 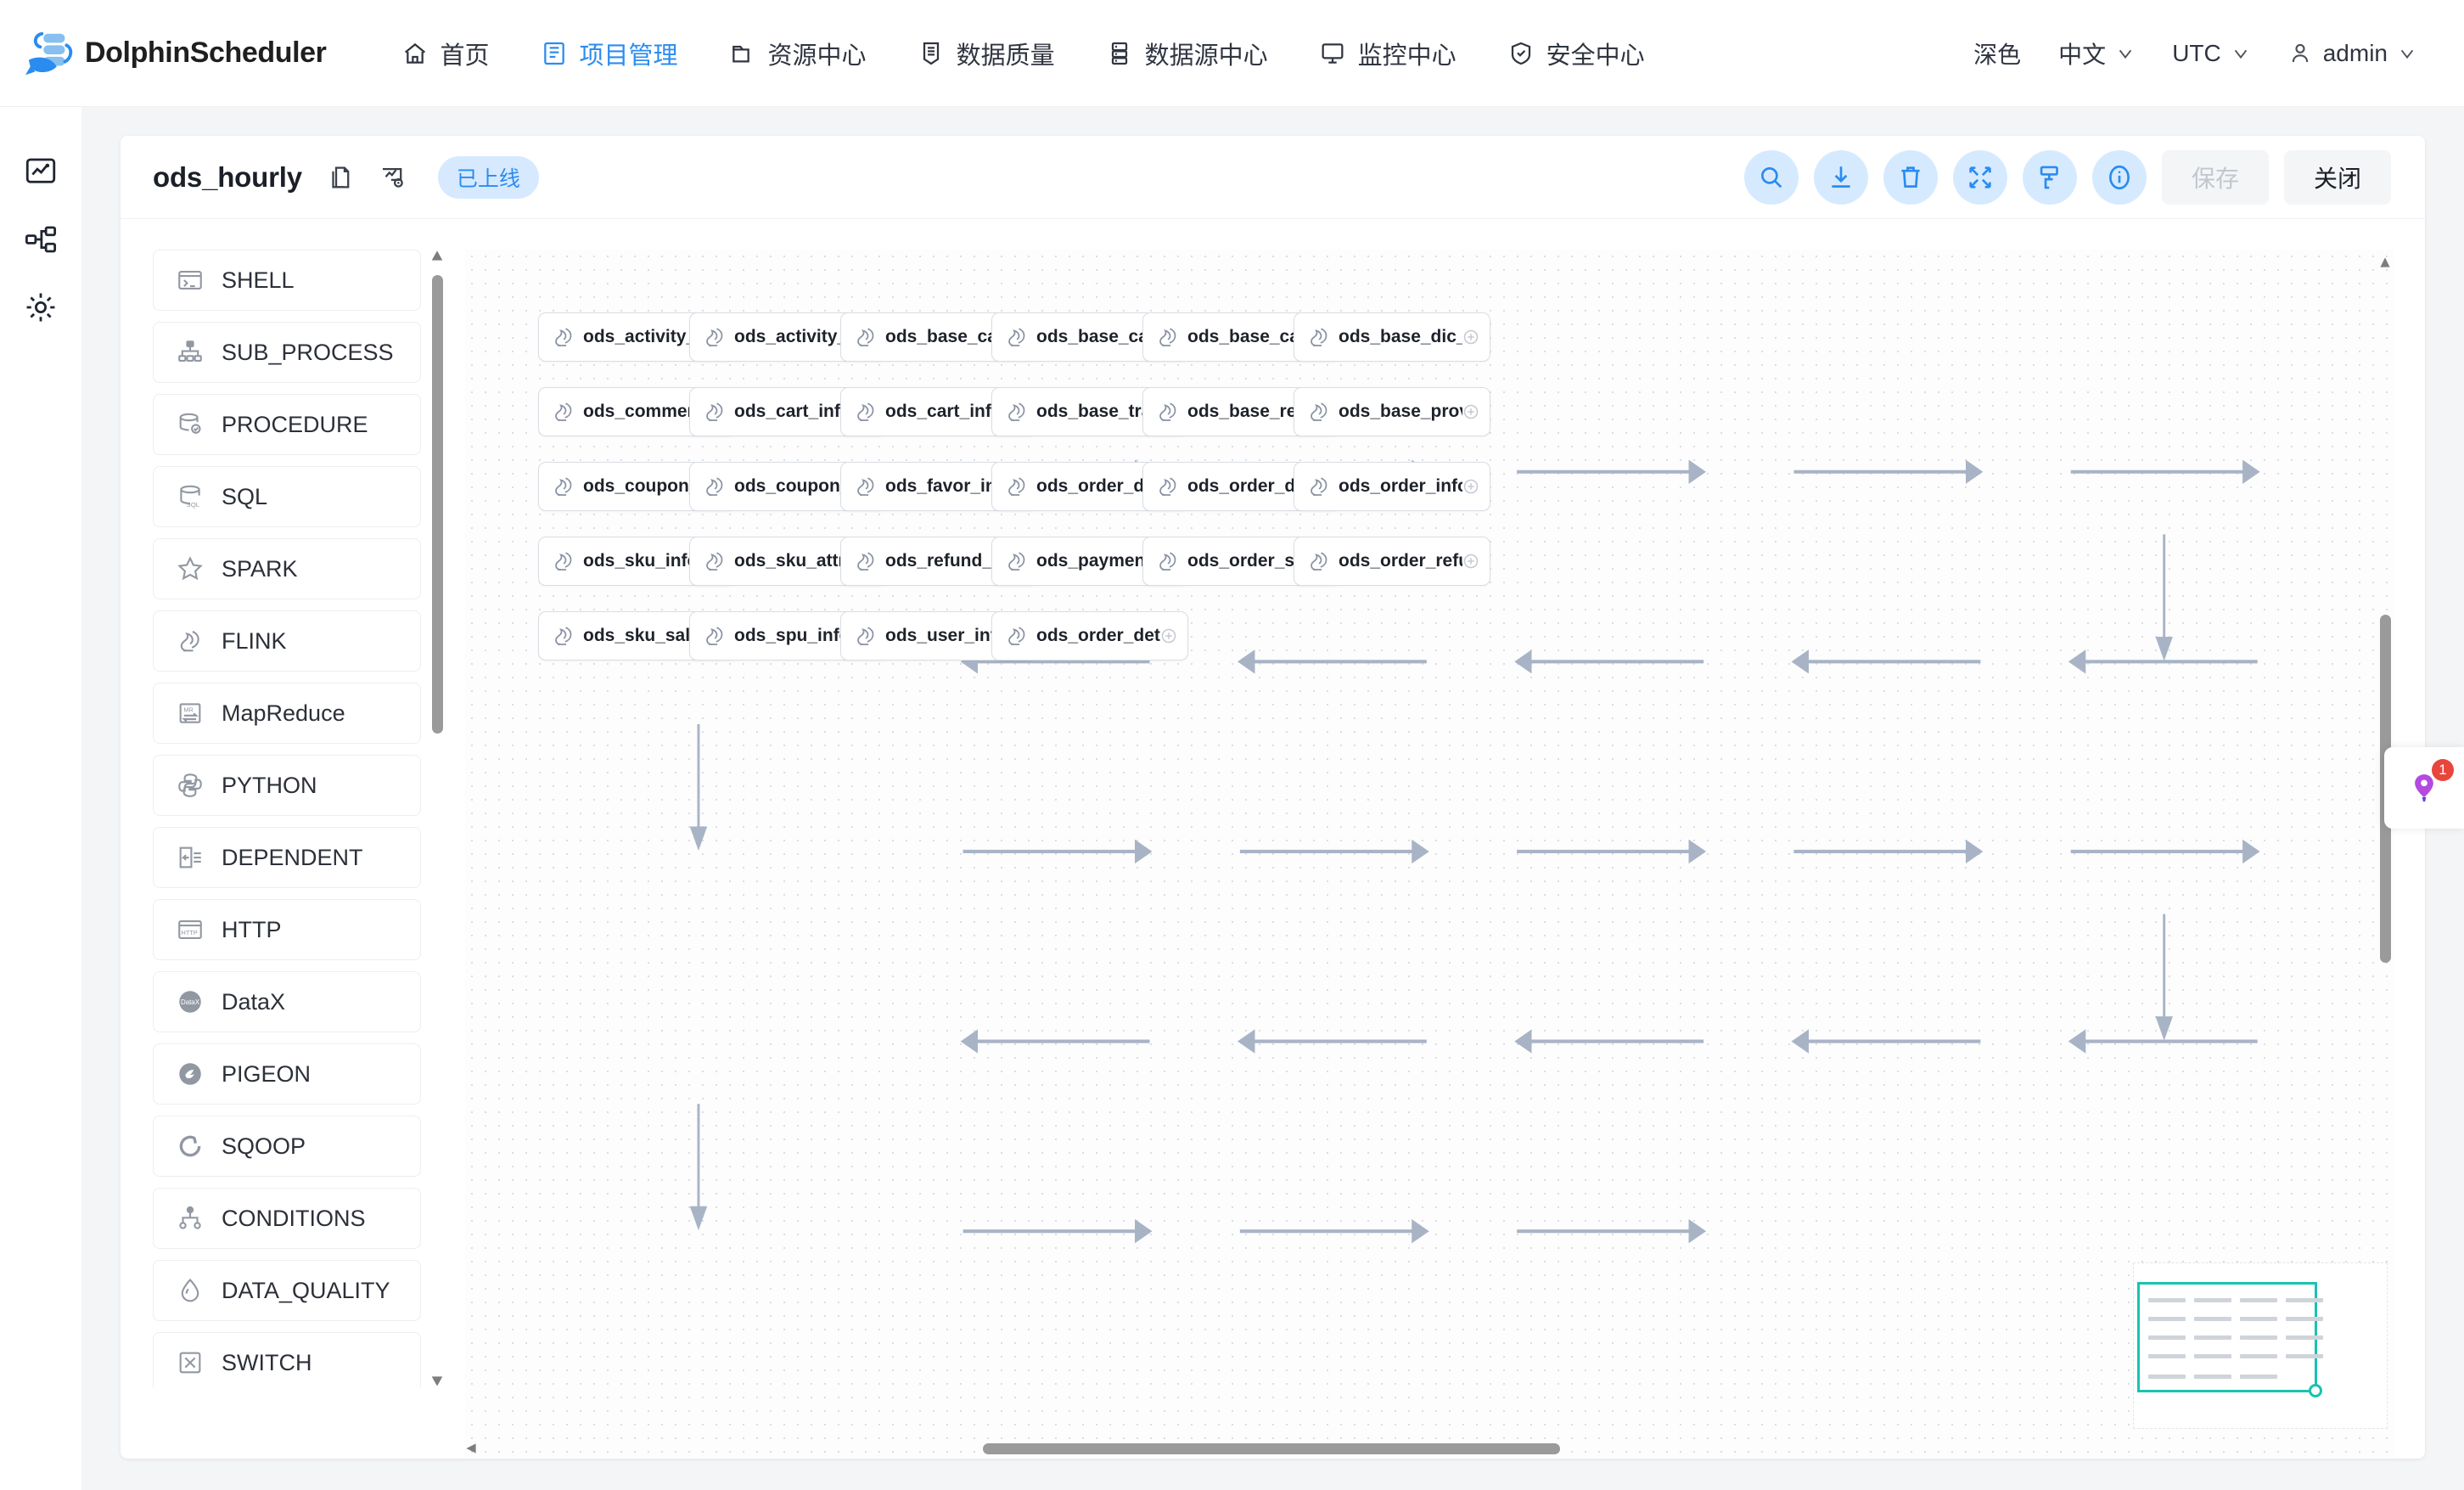 What do you see at coordinates (1520, 54) in the screenshot?
I see `shield-check-icon` at bounding box center [1520, 54].